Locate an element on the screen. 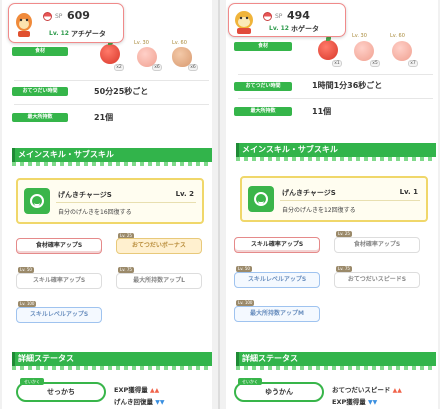  stat-name: げんき回復量 is located at coordinates (133, 402).